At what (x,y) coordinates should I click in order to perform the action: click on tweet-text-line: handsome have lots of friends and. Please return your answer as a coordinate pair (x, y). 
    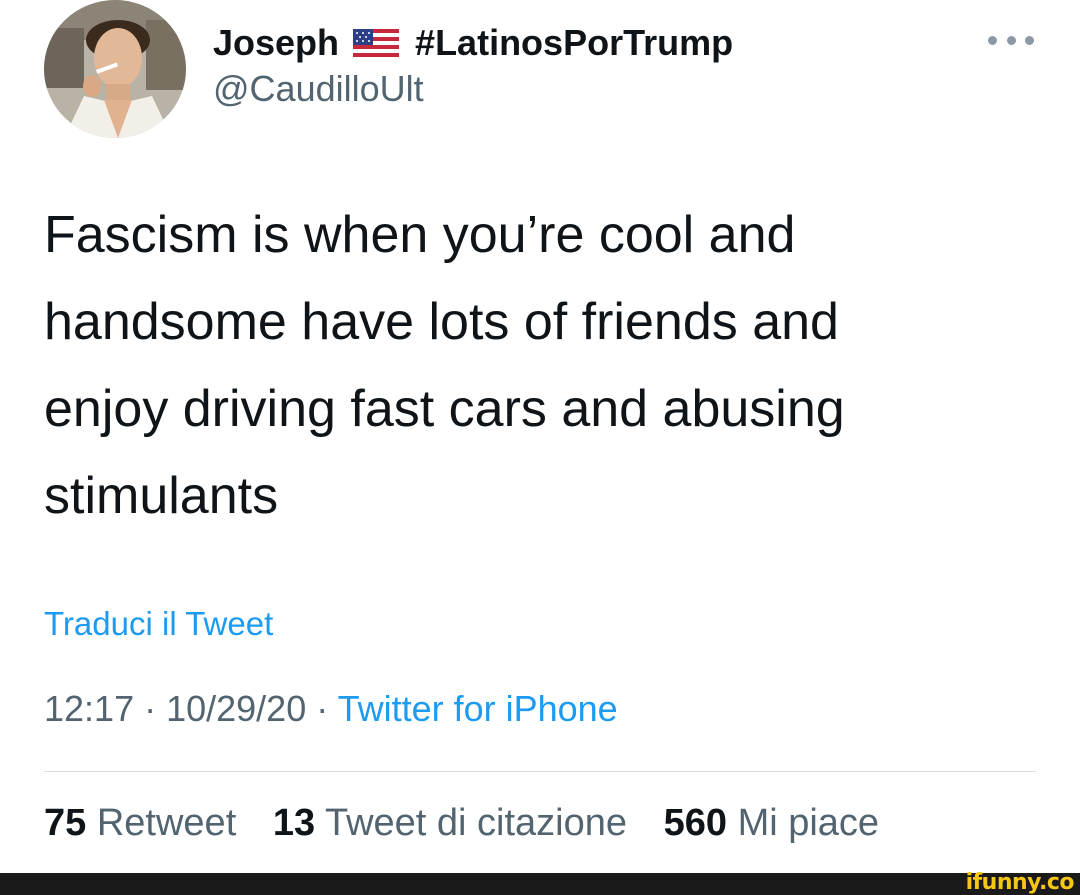
    Looking at the image, I should click on (441, 322).